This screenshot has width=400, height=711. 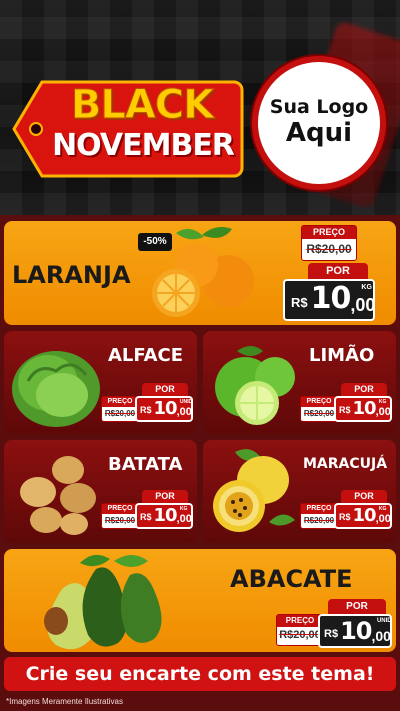 What do you see at coordinates (64, 701) in the screenshot?
I see `disclaimer-text: *Imagens Meramente Ilustrativas` at bounding box center [64, 701].